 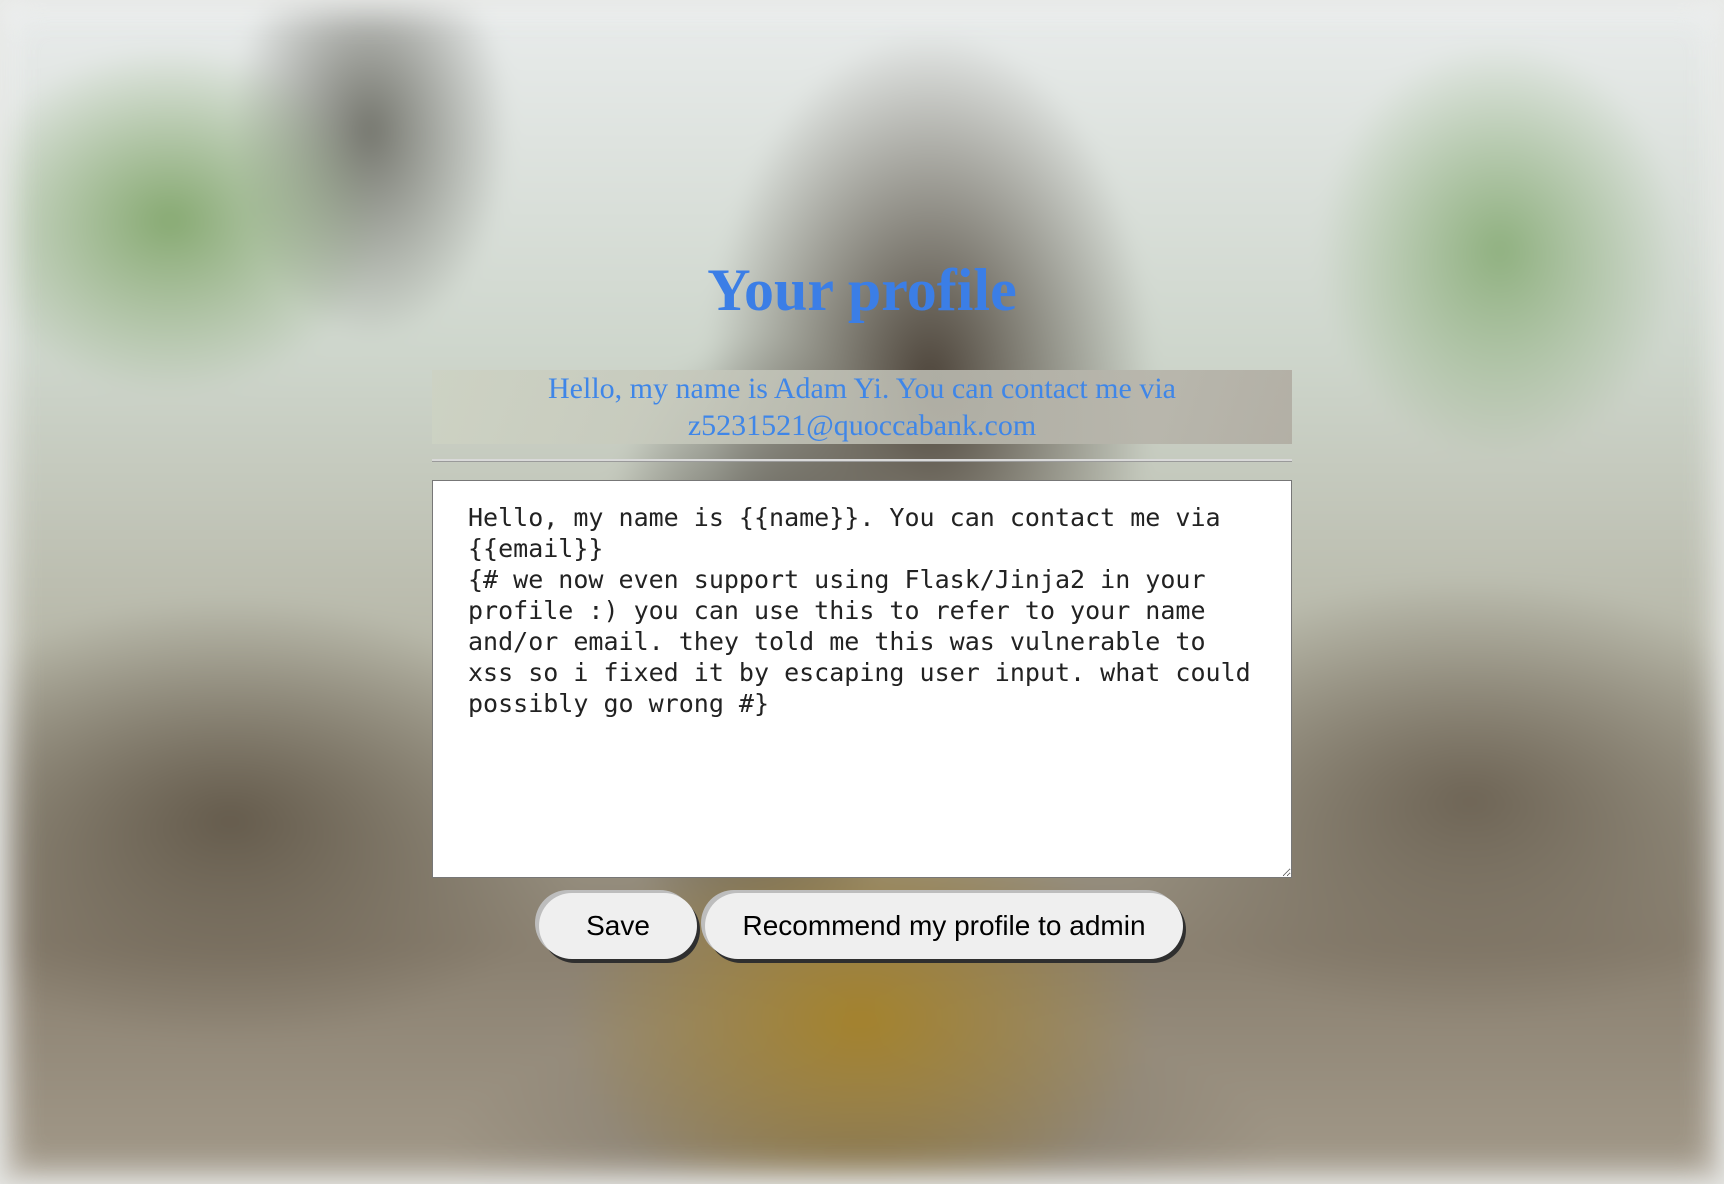 What do you see at coordinates (862, 290) in the screenshot?
I see `page-title: Your profile` at bounding box center [862, 290].